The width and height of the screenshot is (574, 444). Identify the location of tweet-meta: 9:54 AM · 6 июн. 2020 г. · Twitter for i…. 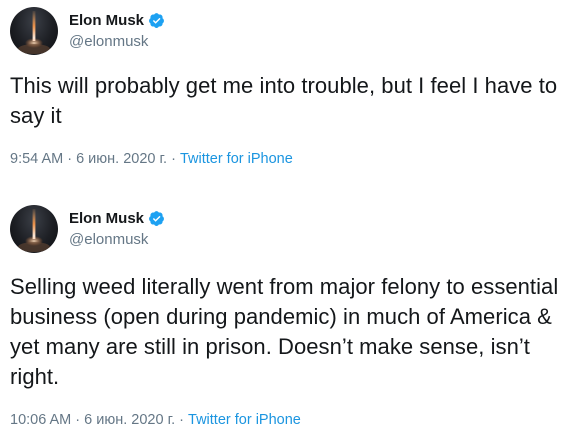
(151, 159).